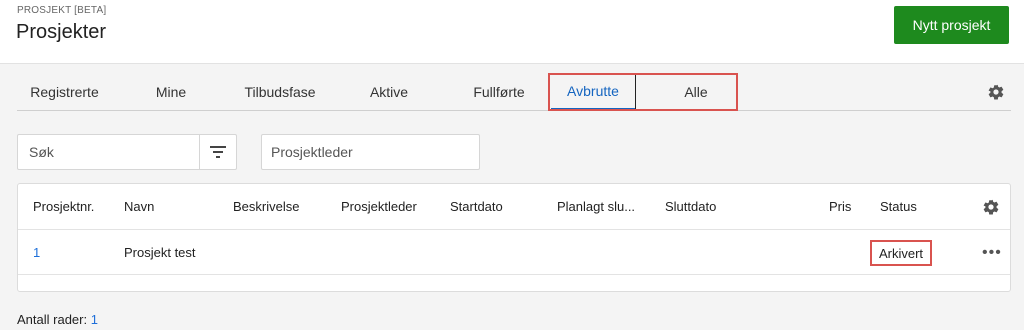  What do you see at coordinates (389, 92) in the screenshot?
I see `tab-aktive: Aktive` at bounding box center [389, 92].